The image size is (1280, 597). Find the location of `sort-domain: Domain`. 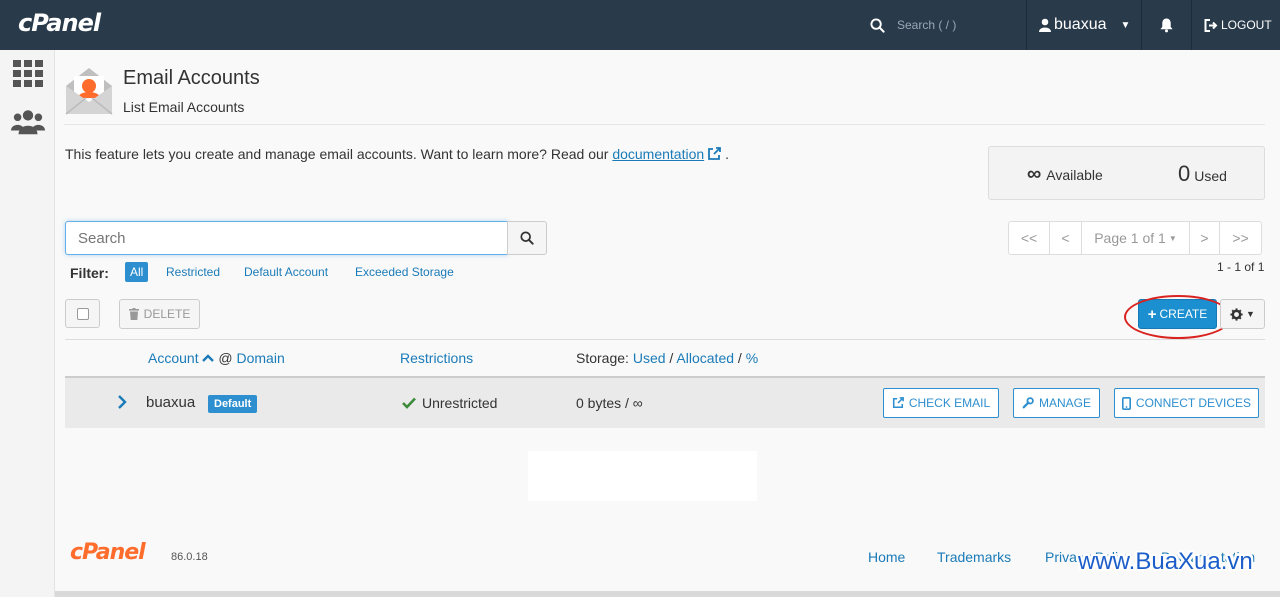

sort-domain: Domain is located at coordinates (260, 358).